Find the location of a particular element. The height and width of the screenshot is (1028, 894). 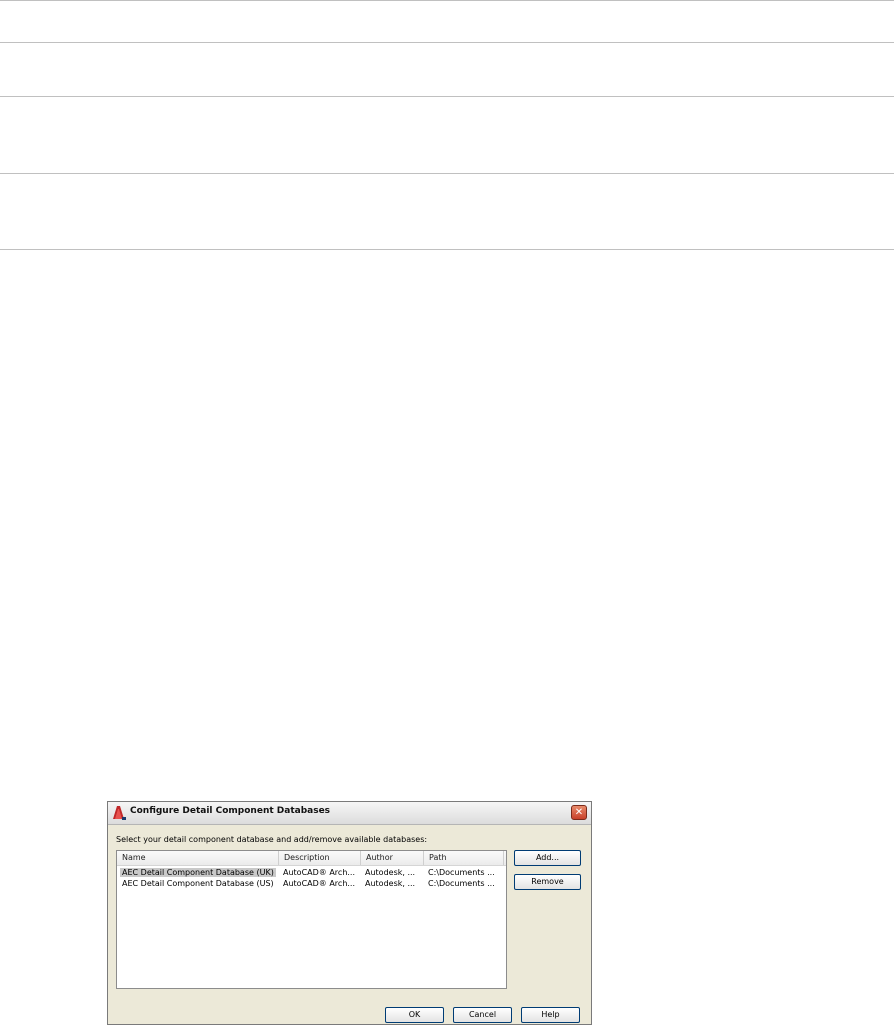

column-header-author: Author is located at coordinates (392, 858).